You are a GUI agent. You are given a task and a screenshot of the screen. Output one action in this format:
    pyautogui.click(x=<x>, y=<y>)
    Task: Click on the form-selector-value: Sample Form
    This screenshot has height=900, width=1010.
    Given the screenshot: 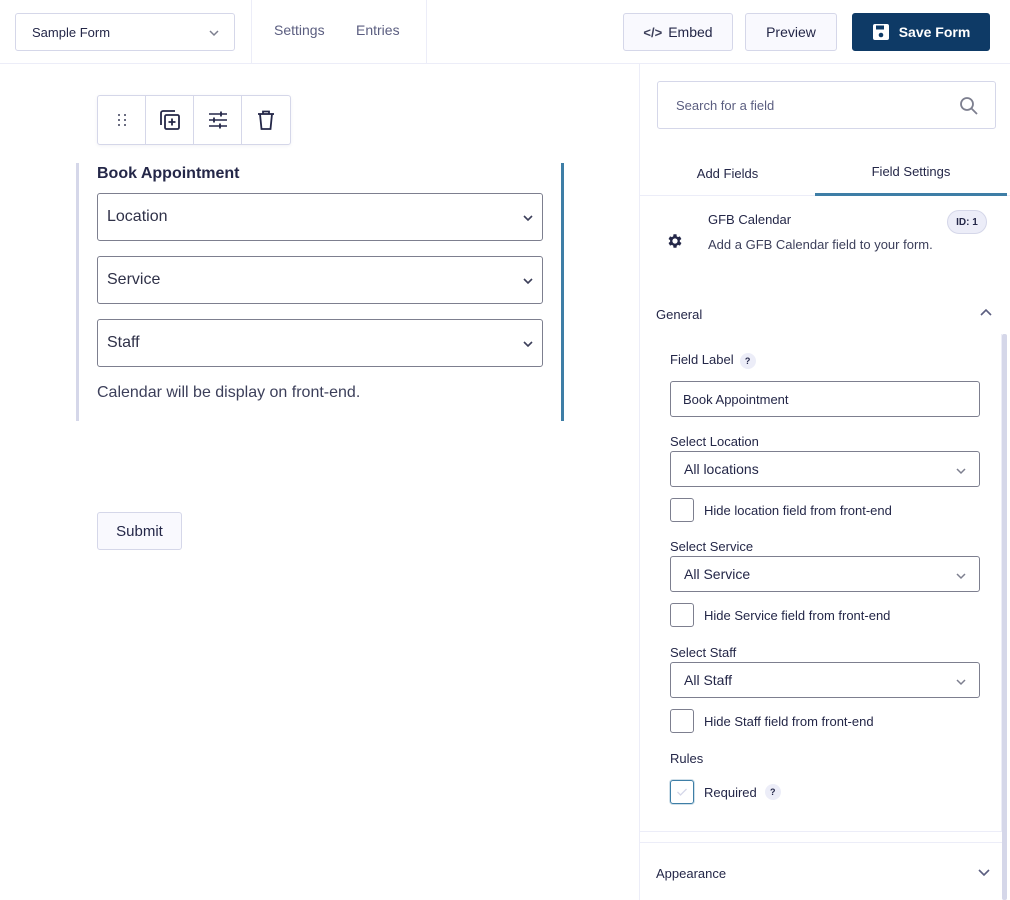 What is the action you would take?
    pyautogui.click(x=71, y=32)
    